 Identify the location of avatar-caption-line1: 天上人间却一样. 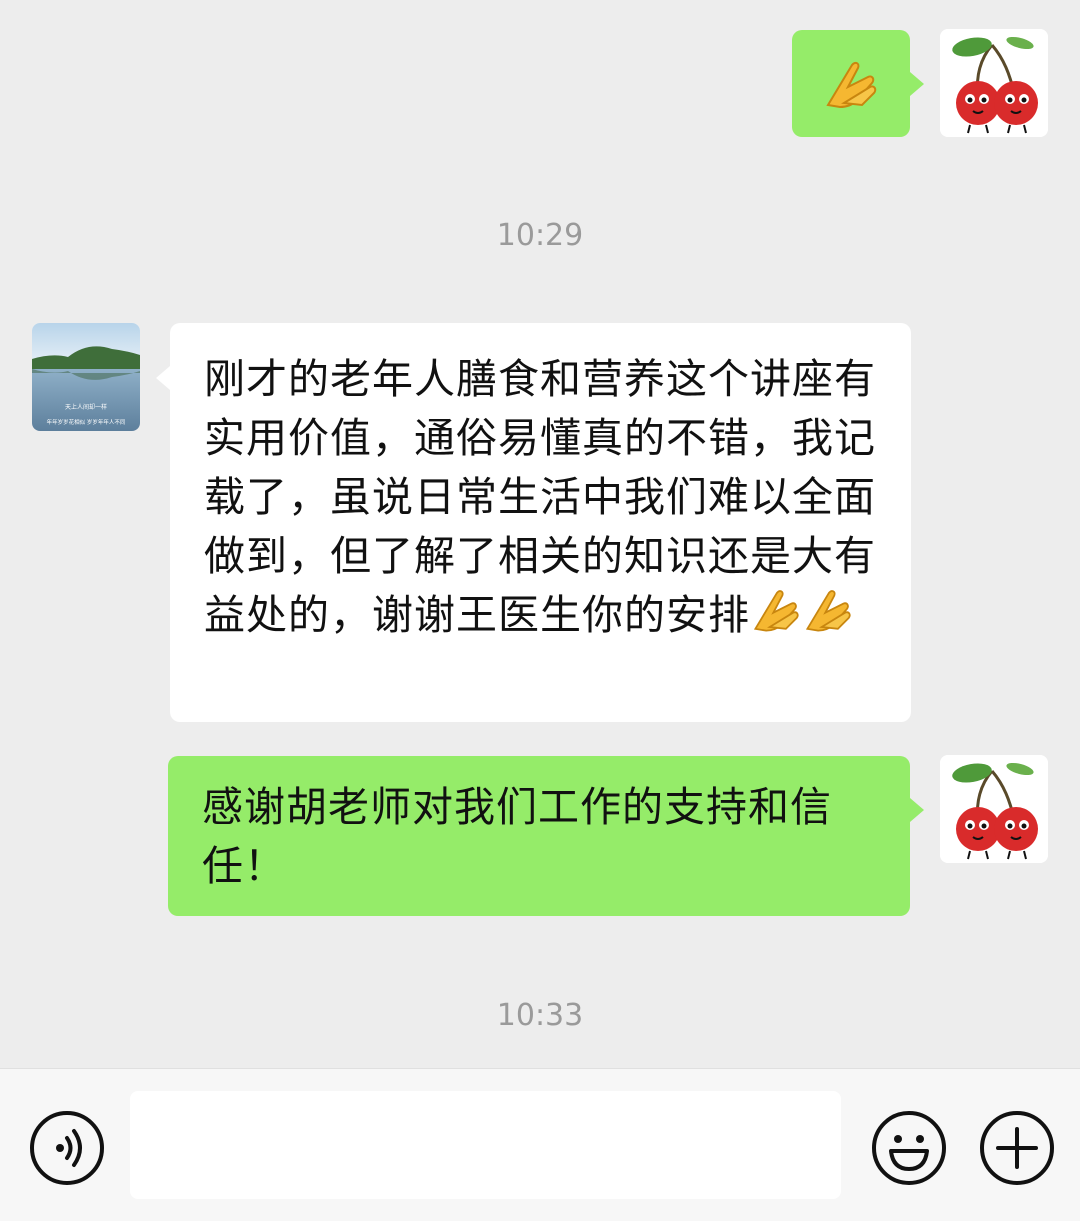
(86, 407).